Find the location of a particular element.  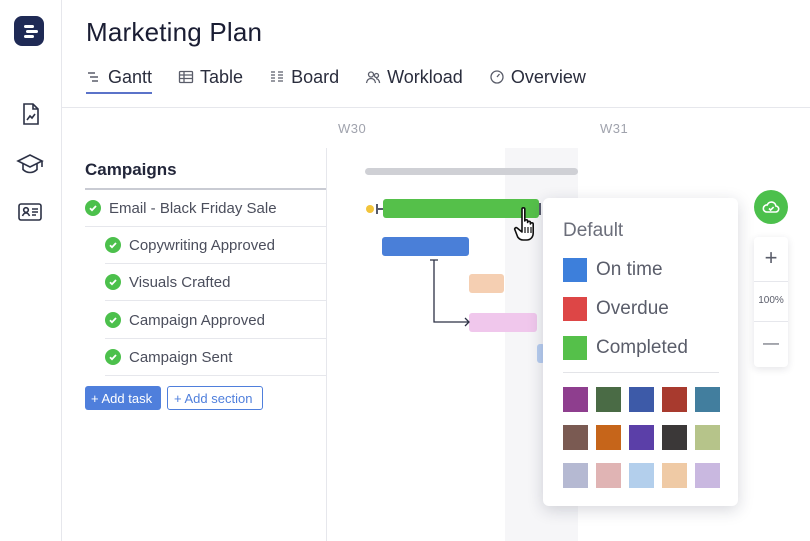

color-menu-popup: Default On time Overdue Completed is located at coordinates (640, 352).